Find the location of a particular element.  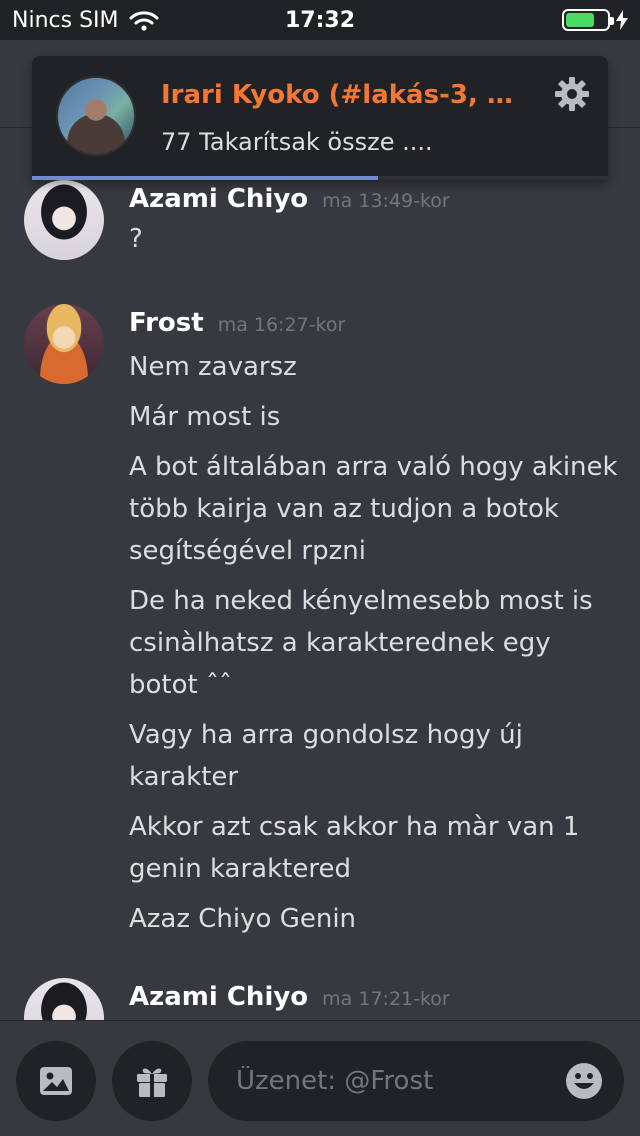

battery-fill is located at coordinates (580, 20).